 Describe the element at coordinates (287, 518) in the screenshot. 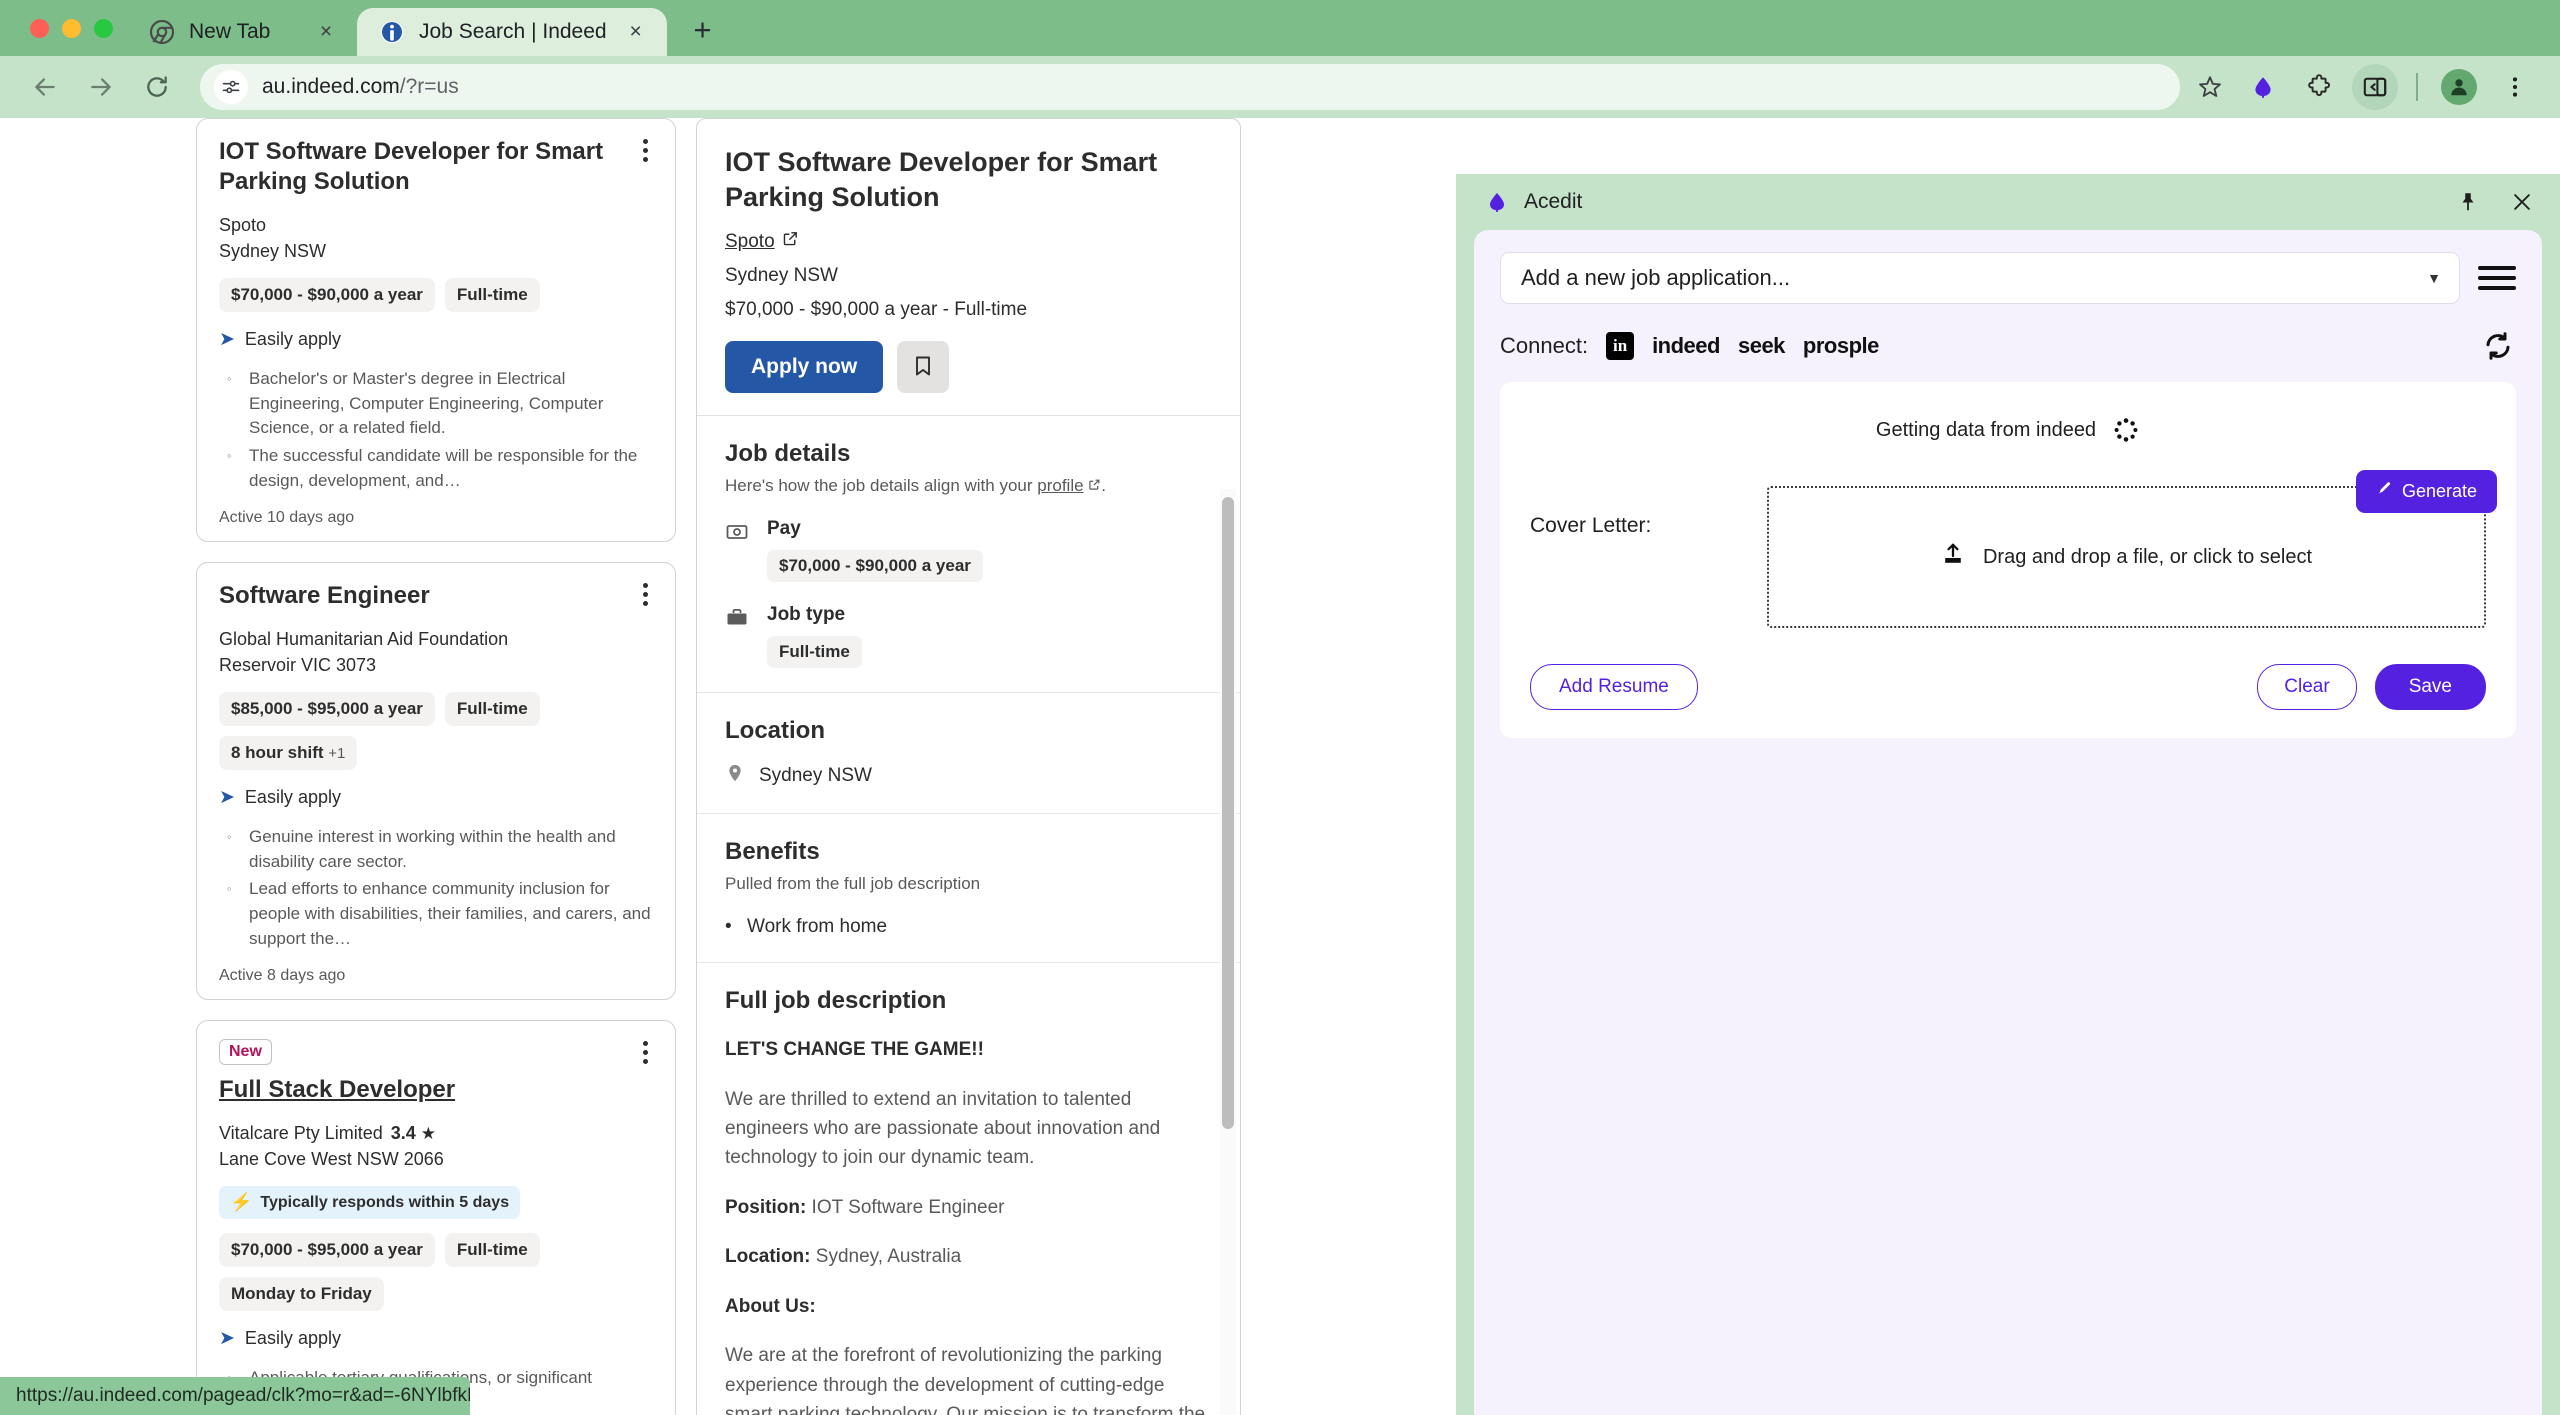

I see `job-card-active-date: Active 10 days ago` at that location.